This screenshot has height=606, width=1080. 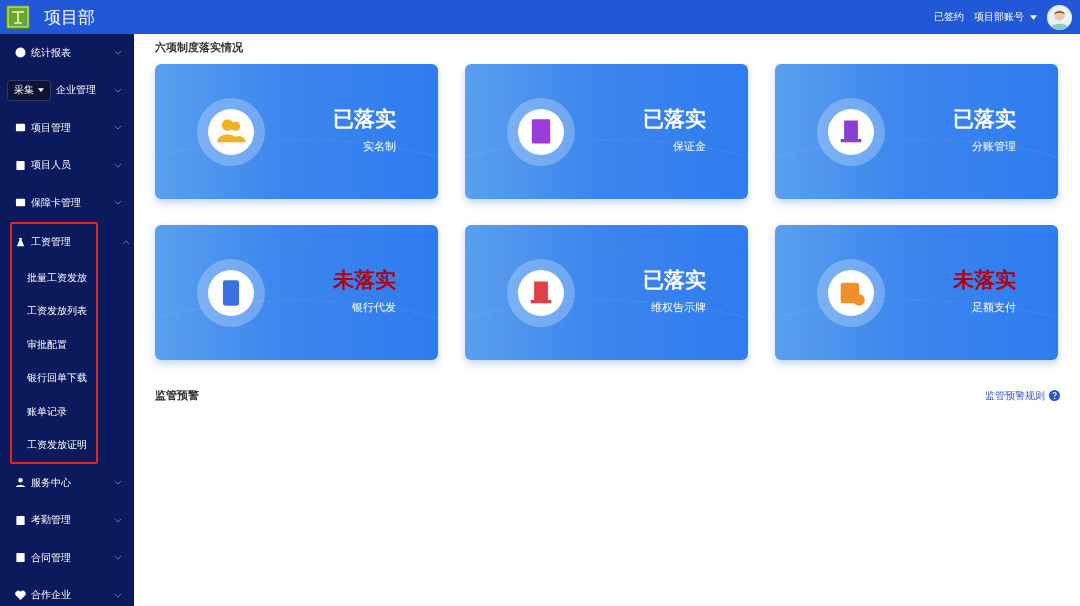 What do you see at coordinates (177, 395) in the screenshot?
I see `section-title: 监管预警` at bounding box center [177, 395].